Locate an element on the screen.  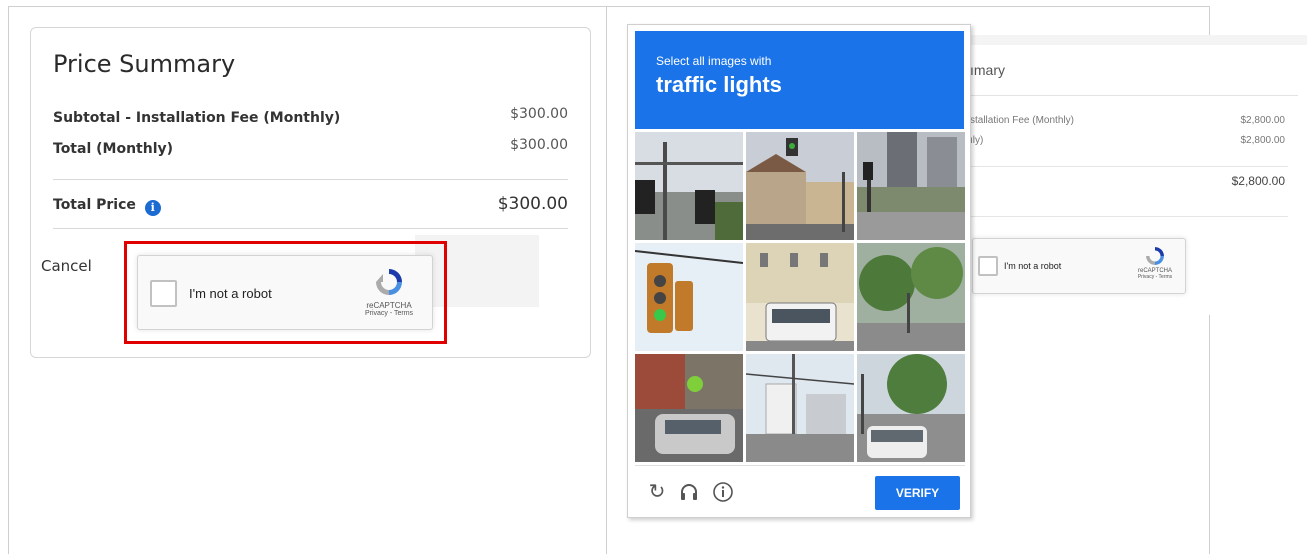
recaptcha-label: I'm not a robot is located at coordinates (1033, 266).